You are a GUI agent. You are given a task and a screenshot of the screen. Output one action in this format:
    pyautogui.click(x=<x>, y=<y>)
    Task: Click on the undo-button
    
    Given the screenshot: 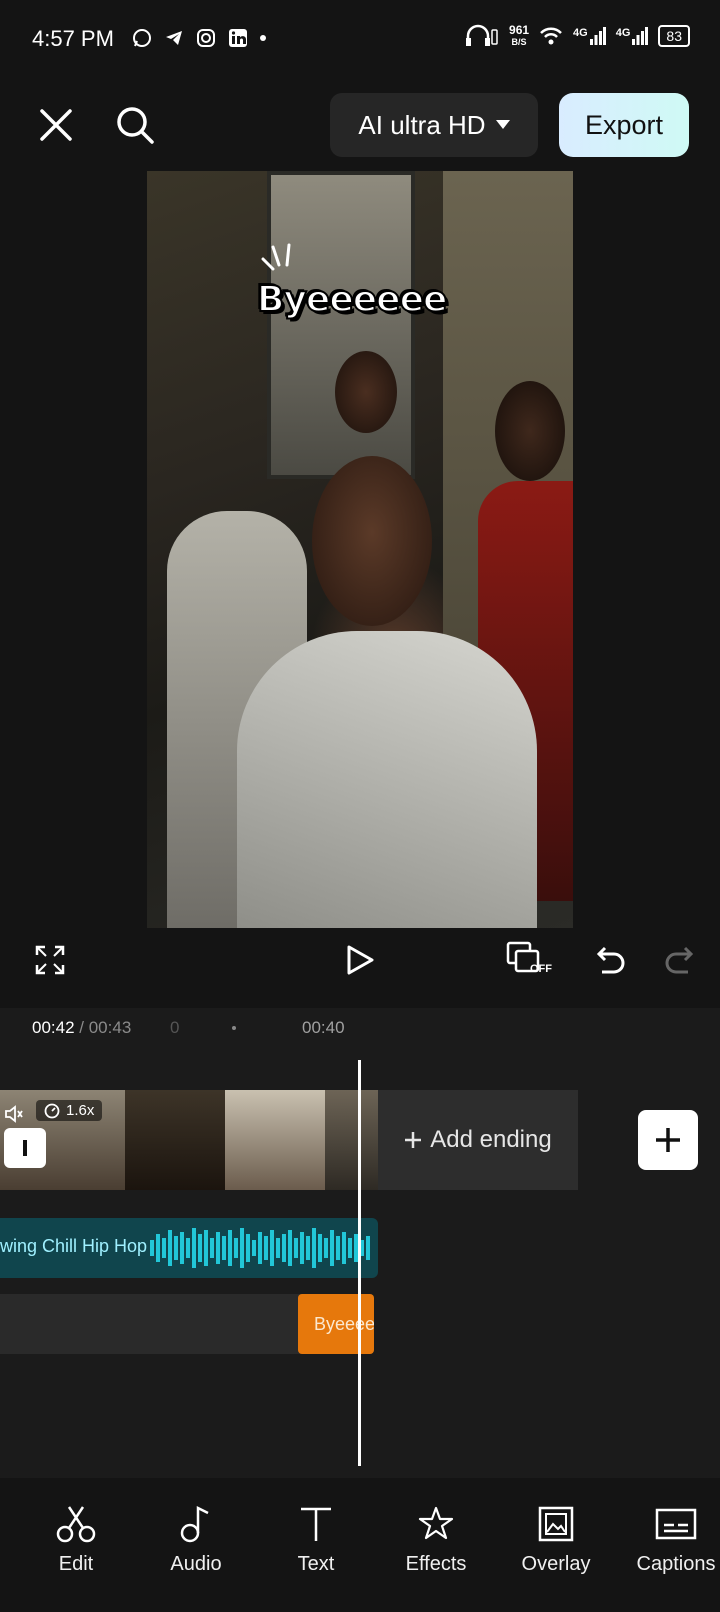 What is the action you would take?
    pyautogui.click(x=610, y=960)
    